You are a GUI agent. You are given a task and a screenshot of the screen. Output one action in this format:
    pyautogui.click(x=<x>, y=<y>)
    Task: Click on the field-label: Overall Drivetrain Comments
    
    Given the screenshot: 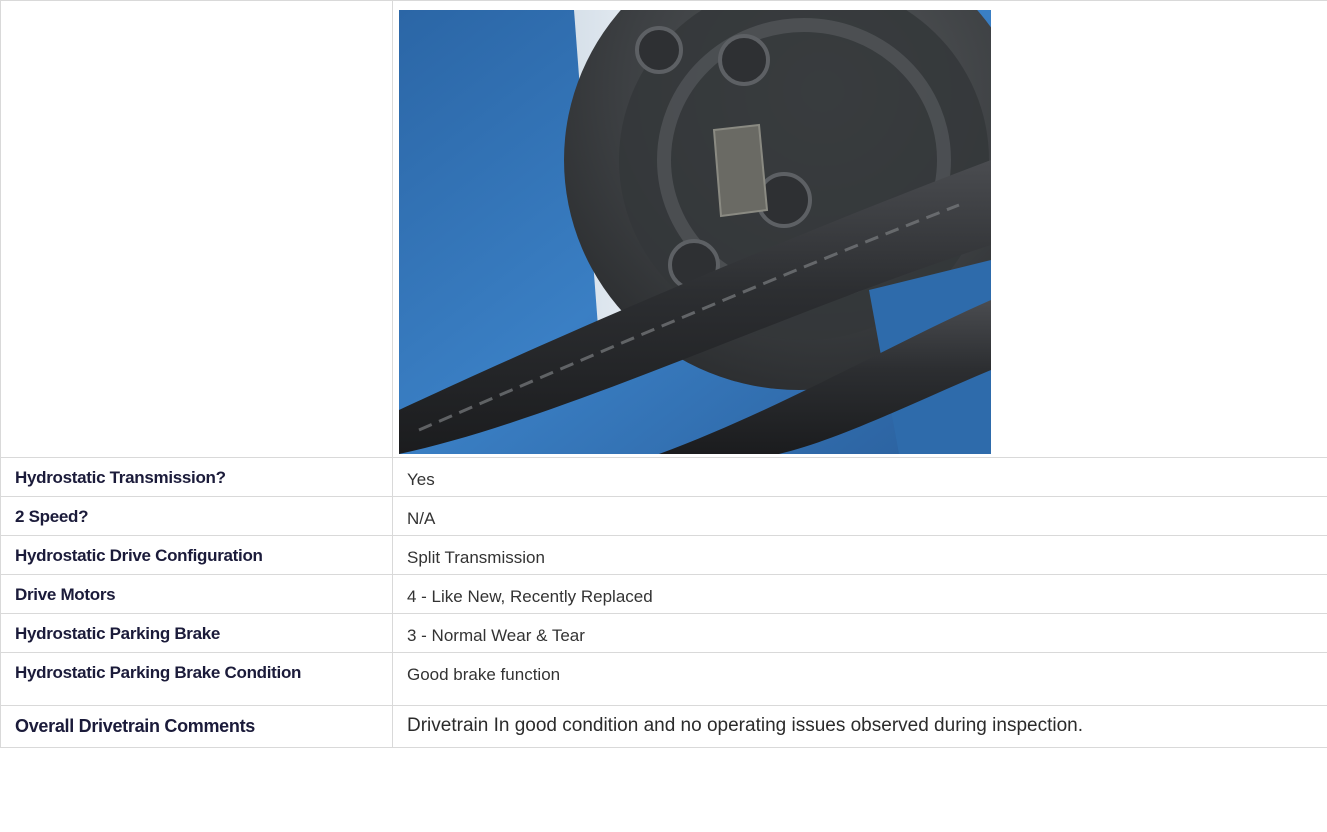 What is the action you would take?
    pyautogui.click(x=196, y=726)
    